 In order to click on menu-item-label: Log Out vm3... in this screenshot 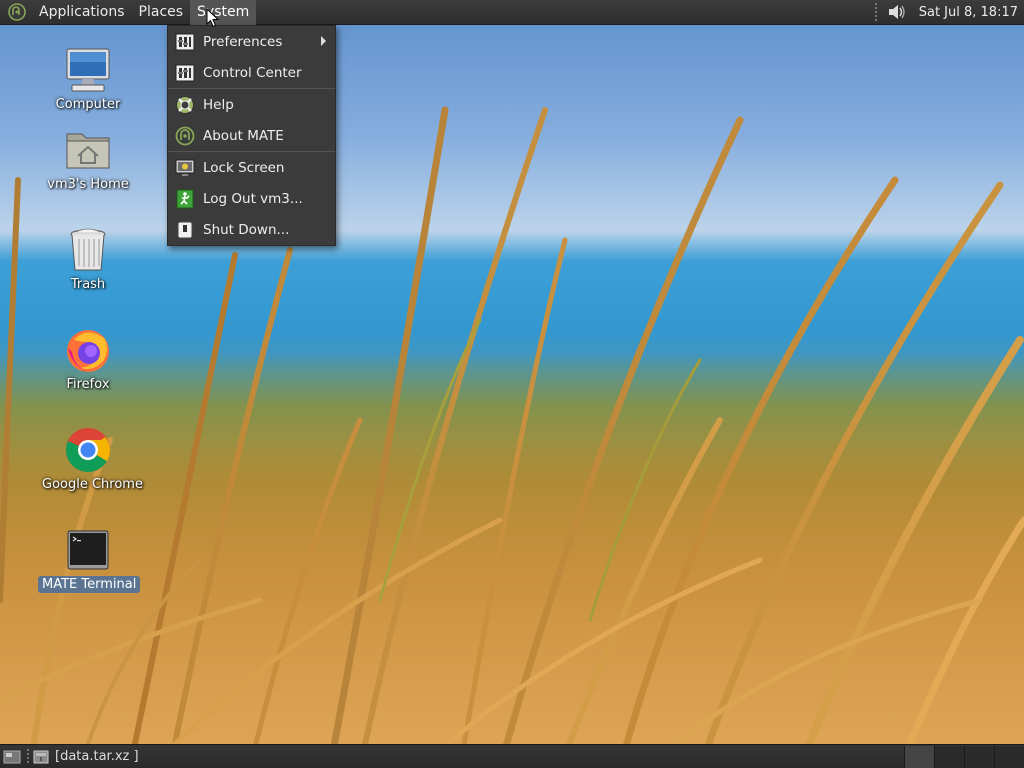, I will do `click(253, 198)`.